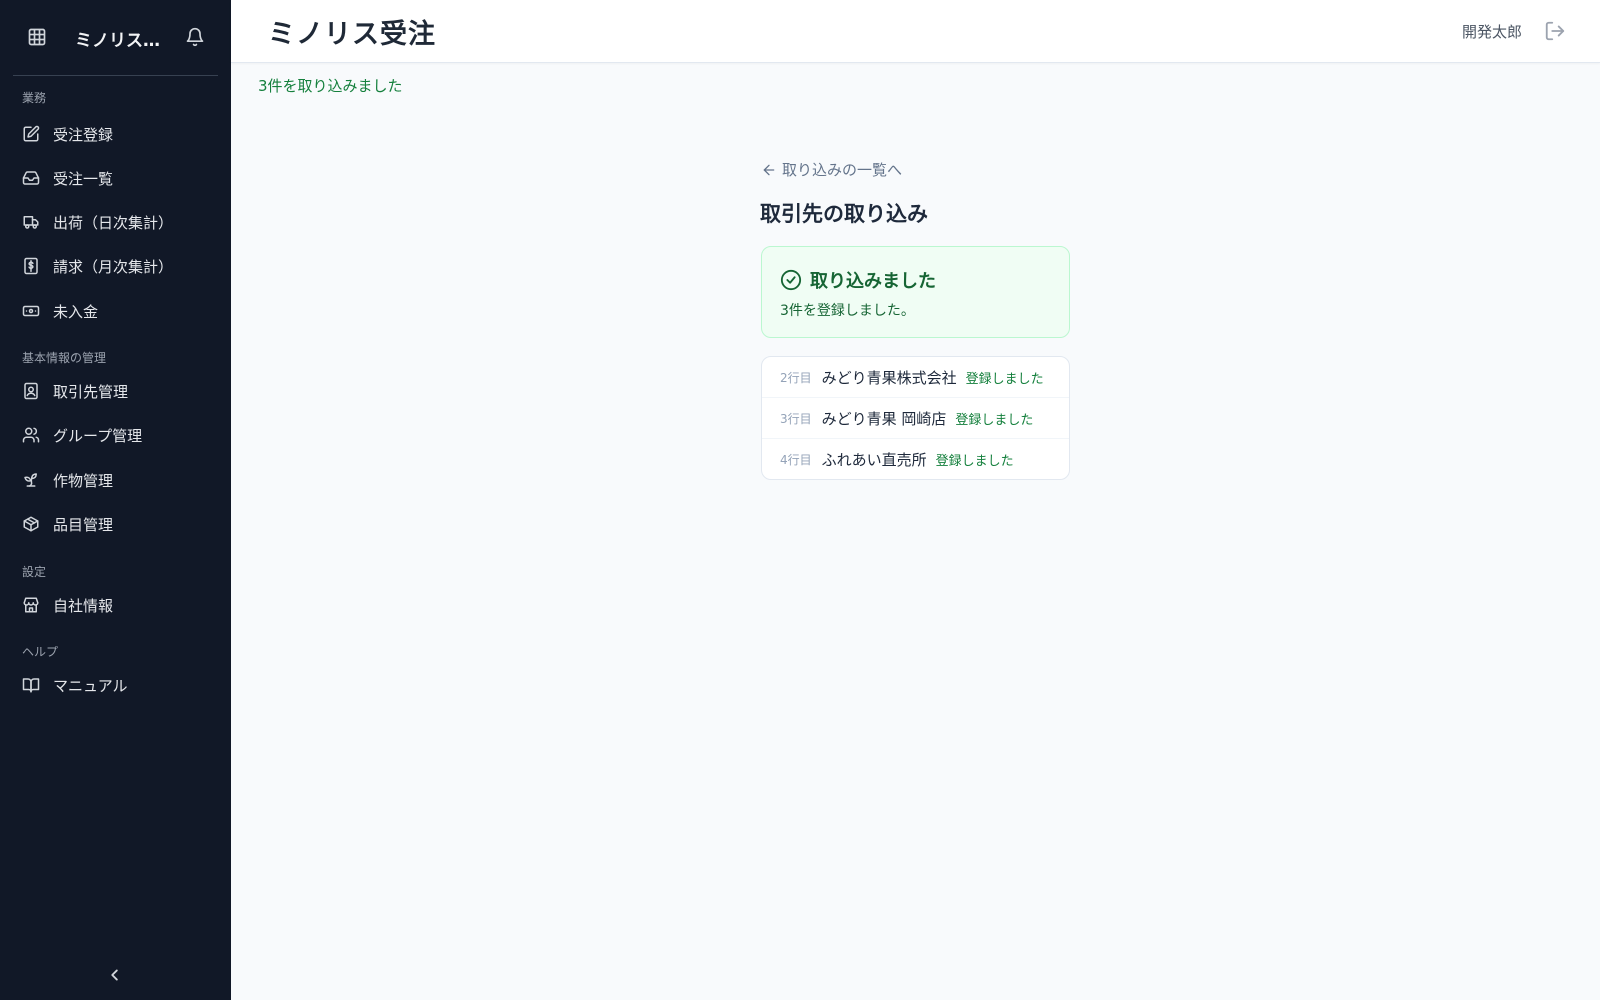 This screenshot has height=1000, width=1600. Describe the element at coordinates (847, 311) in the screenshot. I see `success-alert-message: 3件を登録しました。` at that location.